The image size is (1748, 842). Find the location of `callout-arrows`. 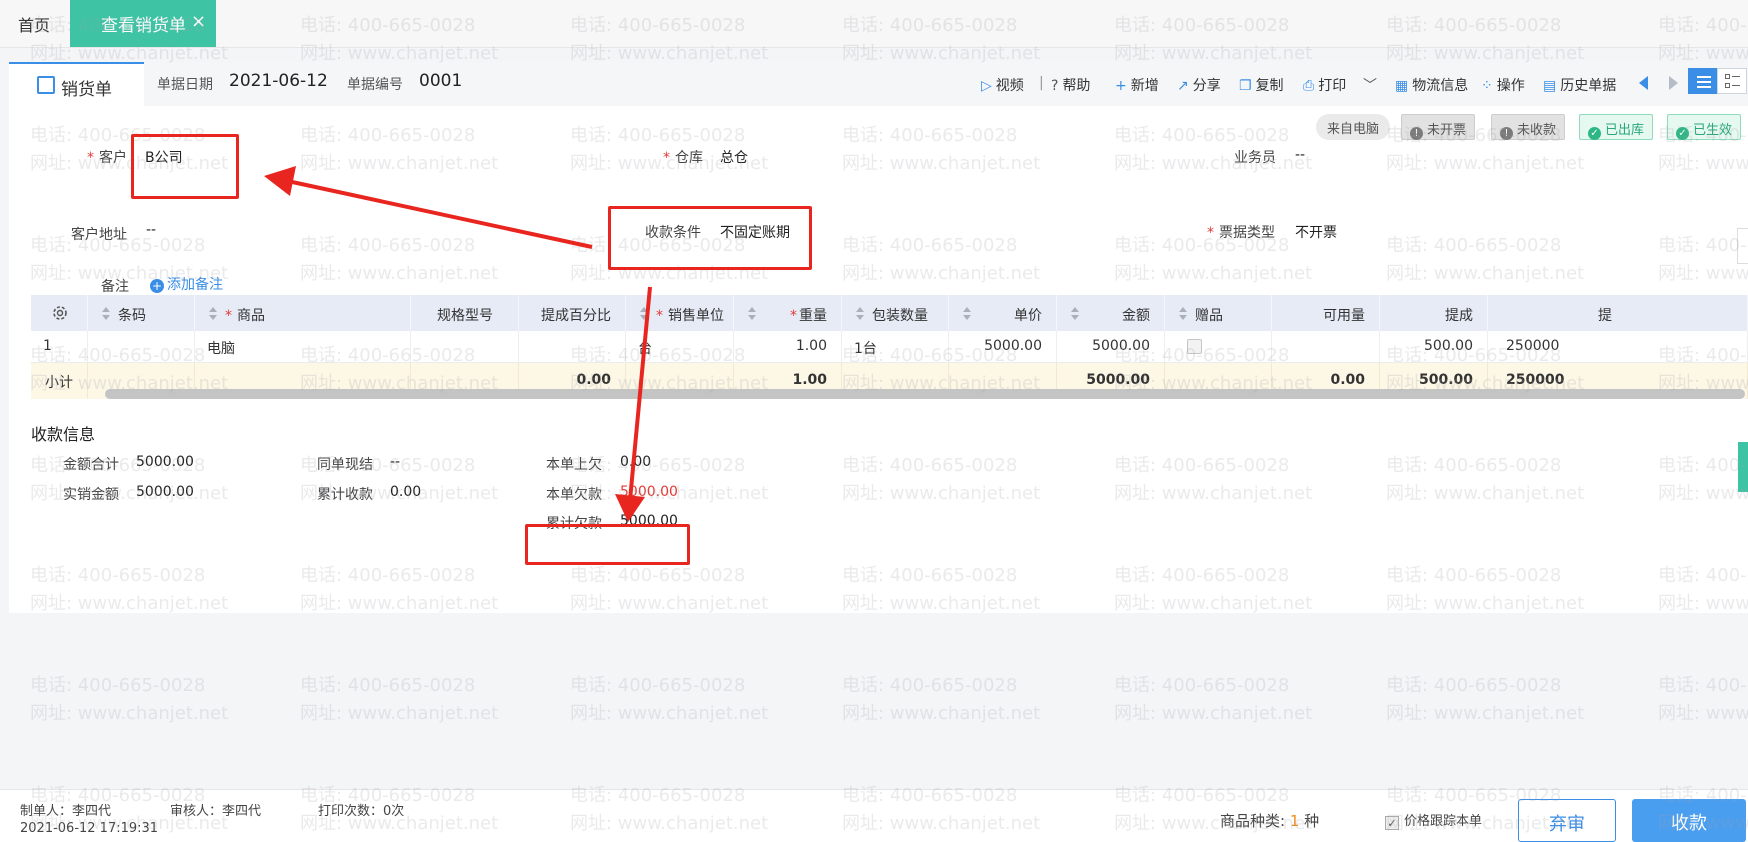

callout-arrows is located at coordinates (458, 344).